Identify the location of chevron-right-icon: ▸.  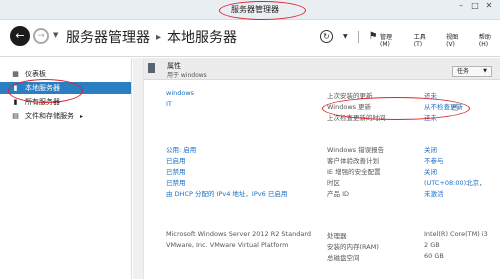
(82, 116).